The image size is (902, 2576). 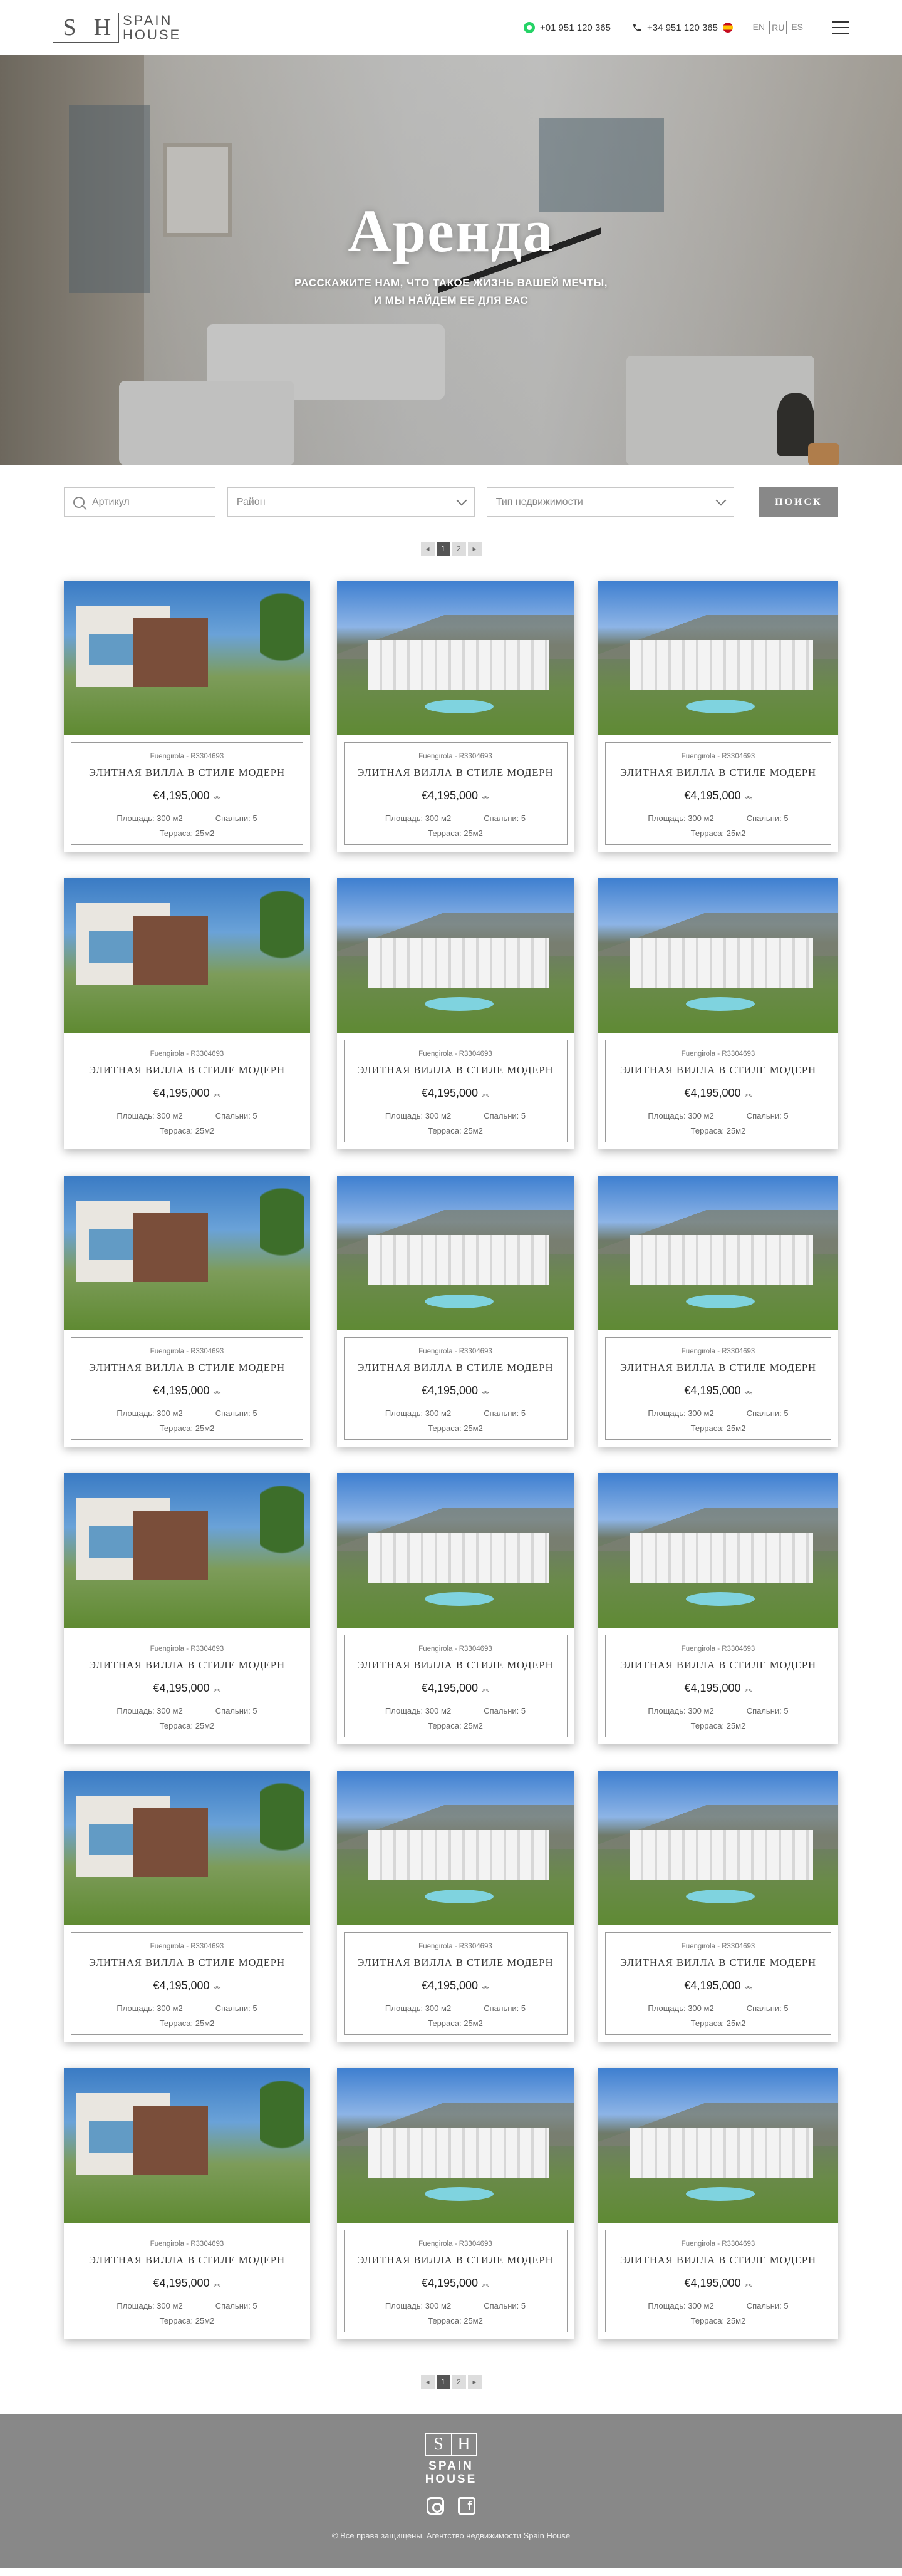 I want to click on menu-icon, so click(x=840, y=27).